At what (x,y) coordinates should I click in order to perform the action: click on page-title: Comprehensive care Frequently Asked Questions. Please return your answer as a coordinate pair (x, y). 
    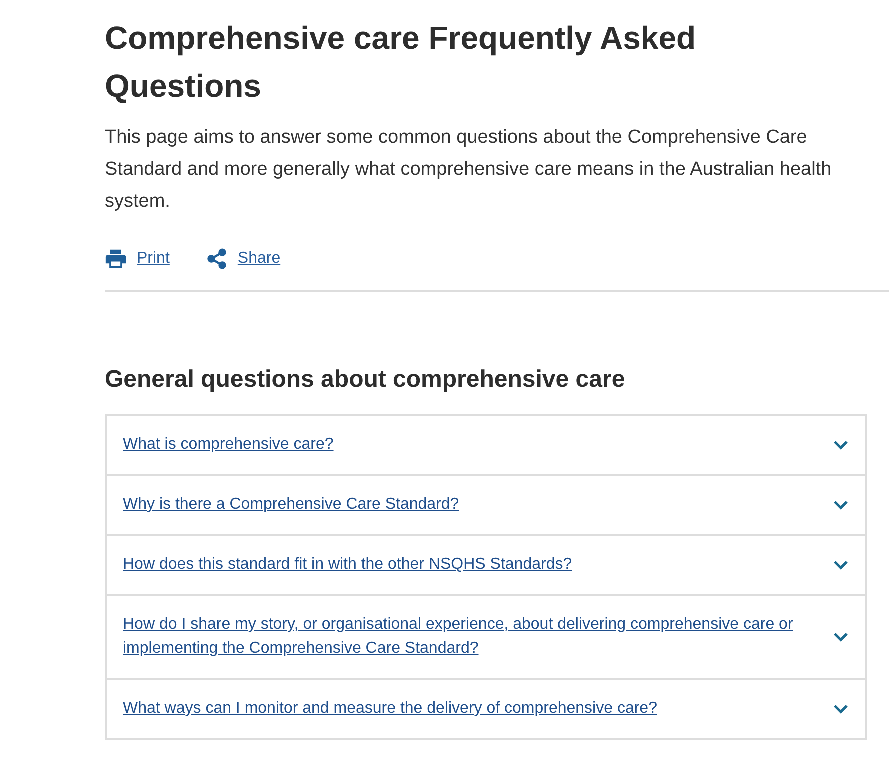
    Looking at the image, I should click on (401, 62).